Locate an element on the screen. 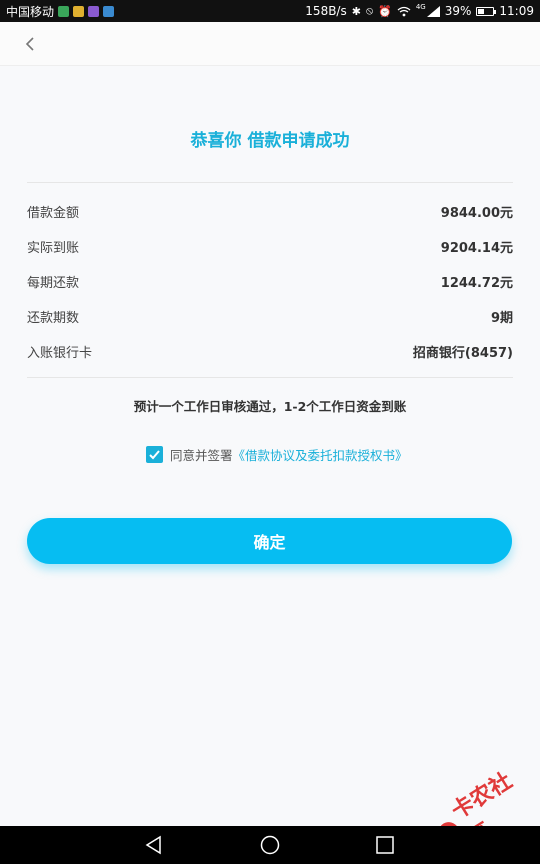 This screenshot has width=540, height=864. carrier-label: 中国移动 is located at coordinates (30, 11).